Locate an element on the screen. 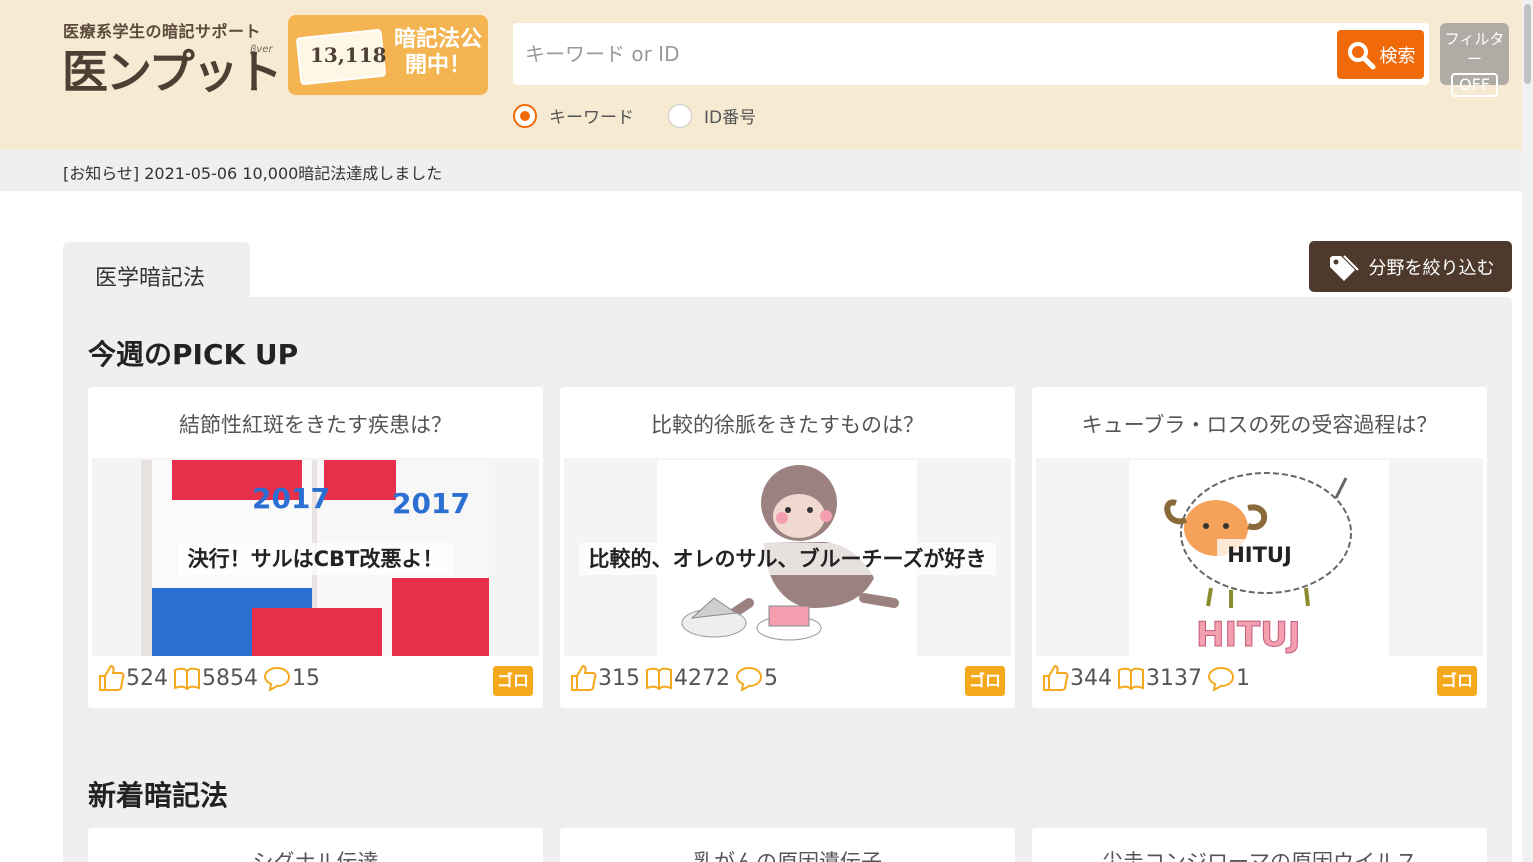  search-button-label: 検索 is located at coordinates (1397, 56).